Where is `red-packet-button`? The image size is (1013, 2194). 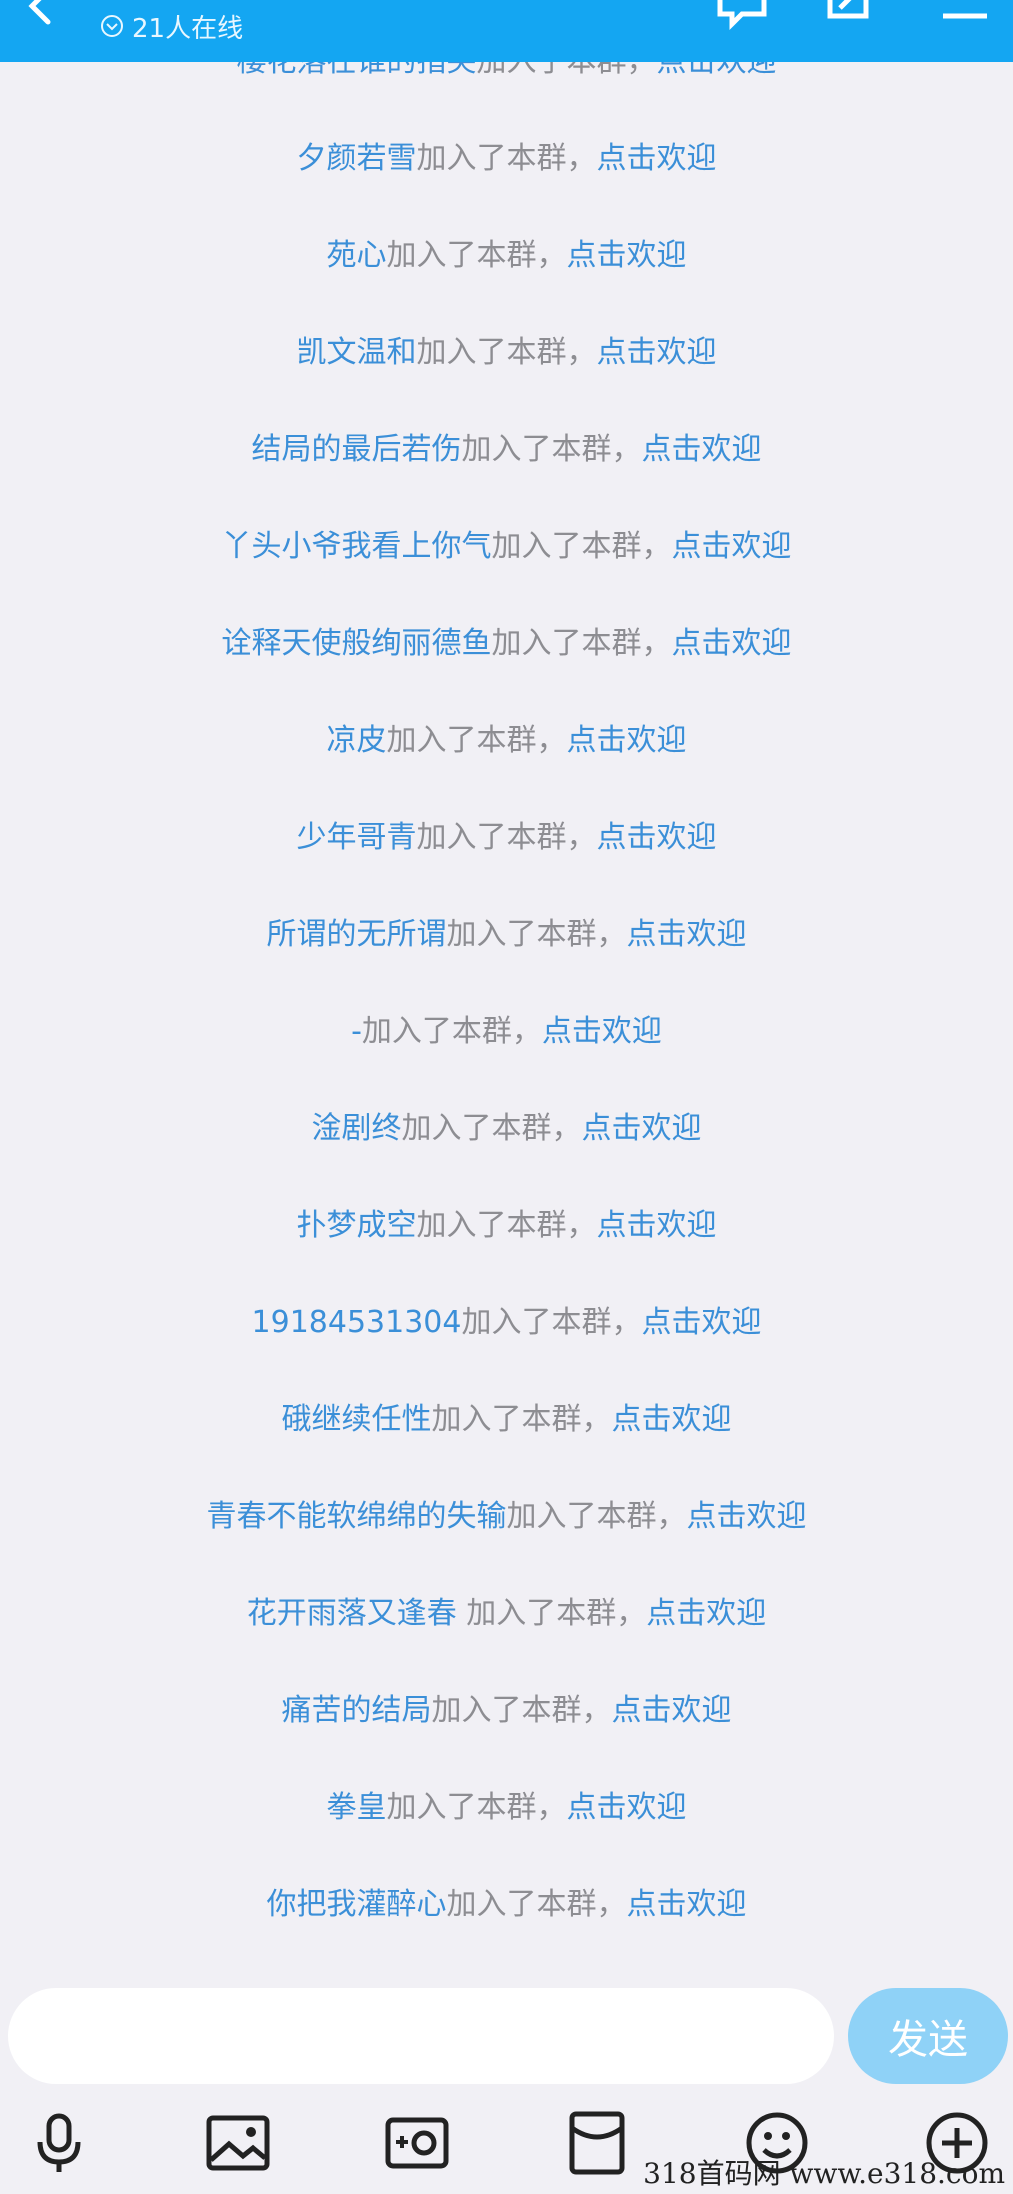
red-packet-button is located at coordinates (597, 2143).